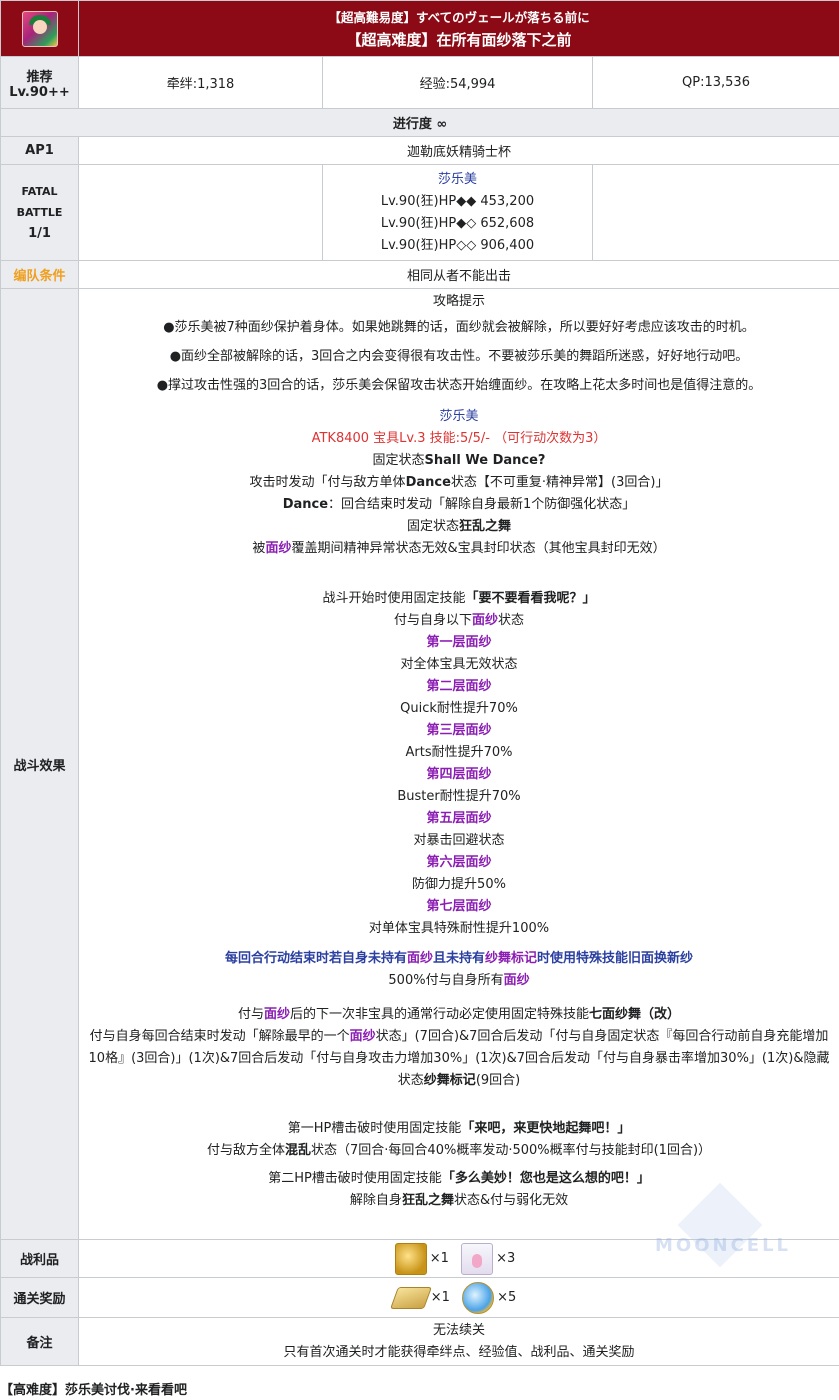 The width and height of the screenshot is (839, 1400). Describe the element at coordinates (457, 82) in the screenshot. I see `exp-value: 经验:54,994` at that location.